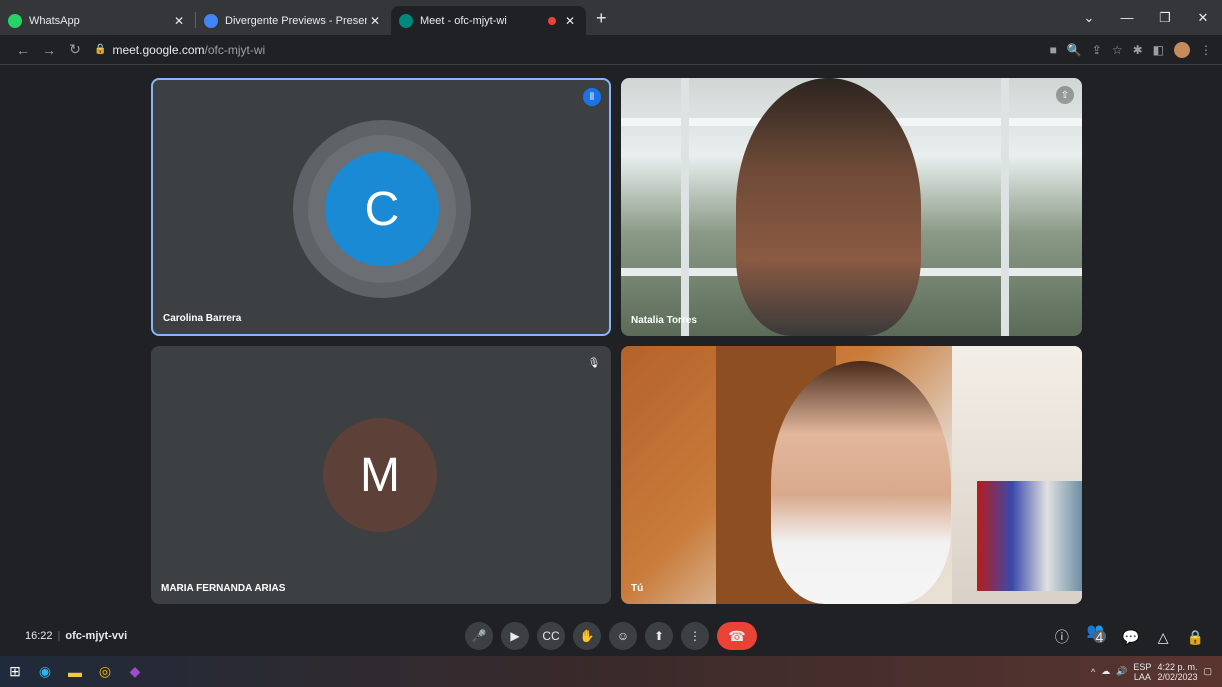 This screenshot has width=1222, height=687. Describe the element at coordinates (463, 20) in the screenshot. I see `tab-title: Meet - ofc-mjyt-wi` at that location.